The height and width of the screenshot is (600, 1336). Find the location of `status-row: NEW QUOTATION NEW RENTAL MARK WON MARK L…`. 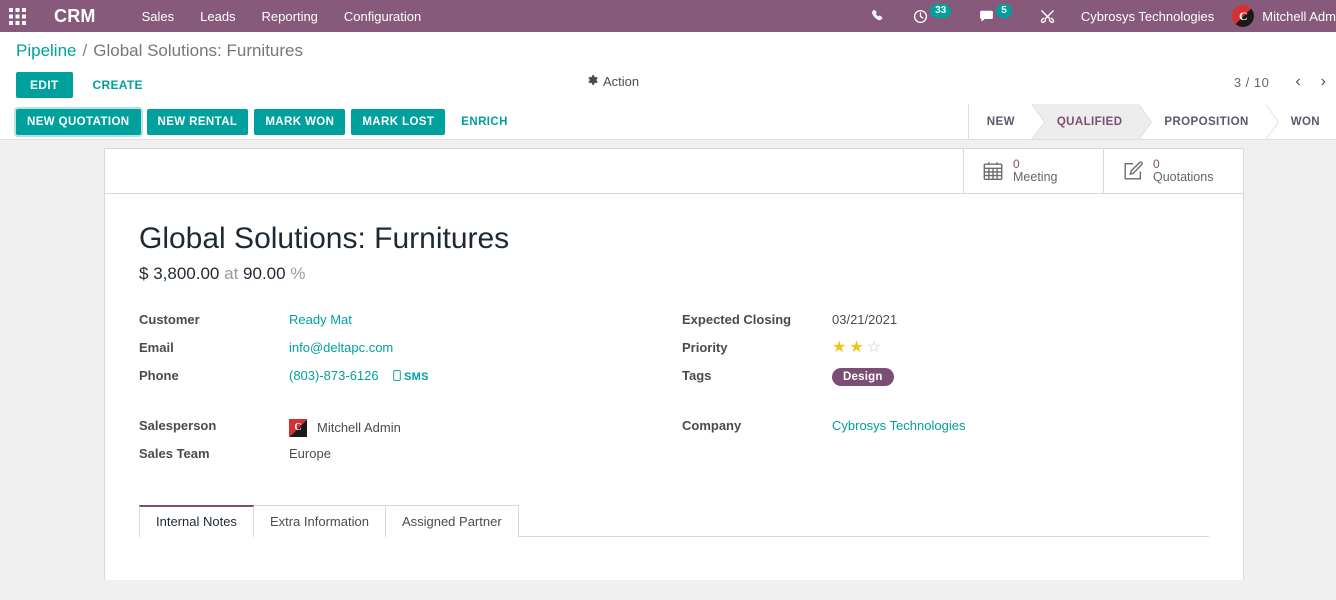

status-row: NEW QUOTATION NEW RENTAL MARK WON MARK L… is located at coordinates (668, 122).